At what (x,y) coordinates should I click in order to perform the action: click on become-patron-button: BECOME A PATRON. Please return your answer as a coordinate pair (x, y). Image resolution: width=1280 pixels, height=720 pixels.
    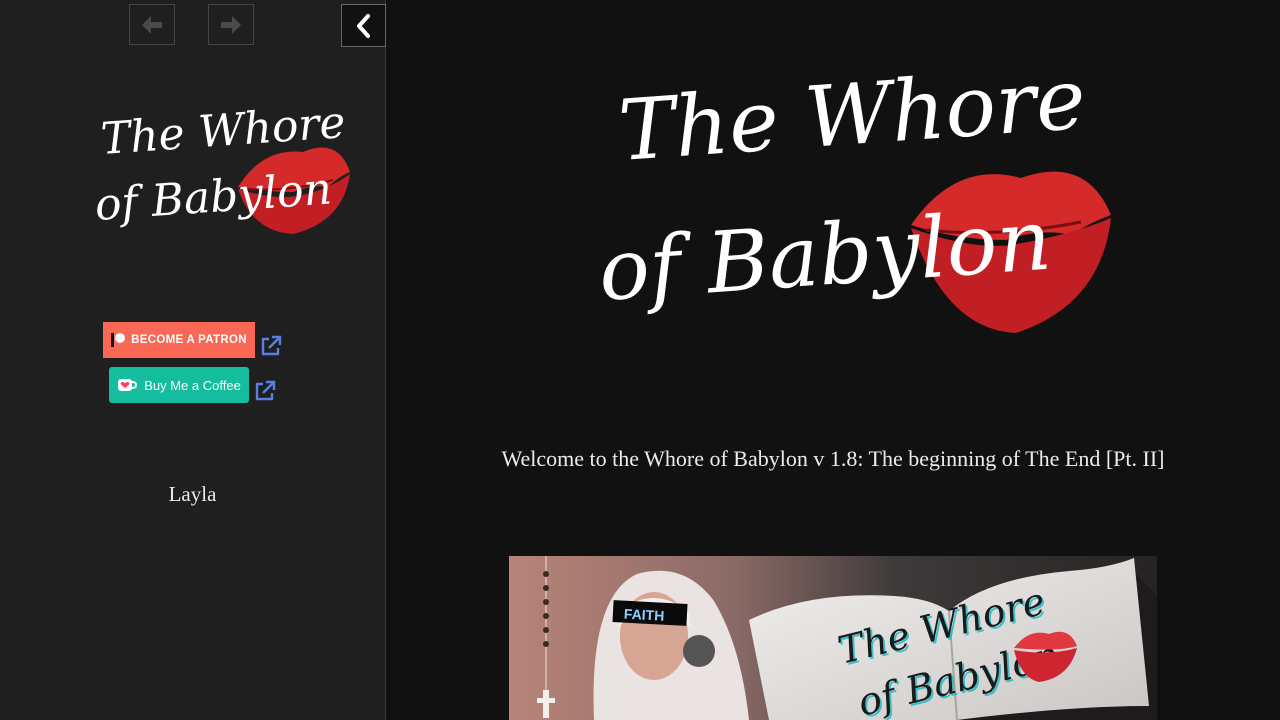
    Looking at the image, I should click on (179, 340).